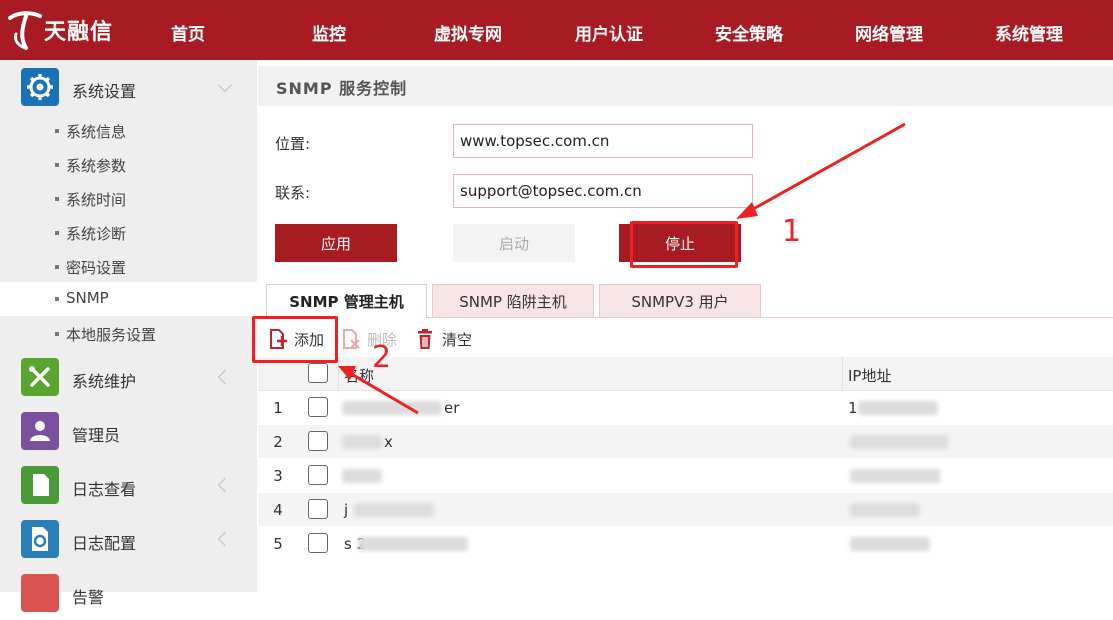  Describe the element at coordinates (889, 32) in the screenshot. I see `nav-network: 网络管理` at that location.